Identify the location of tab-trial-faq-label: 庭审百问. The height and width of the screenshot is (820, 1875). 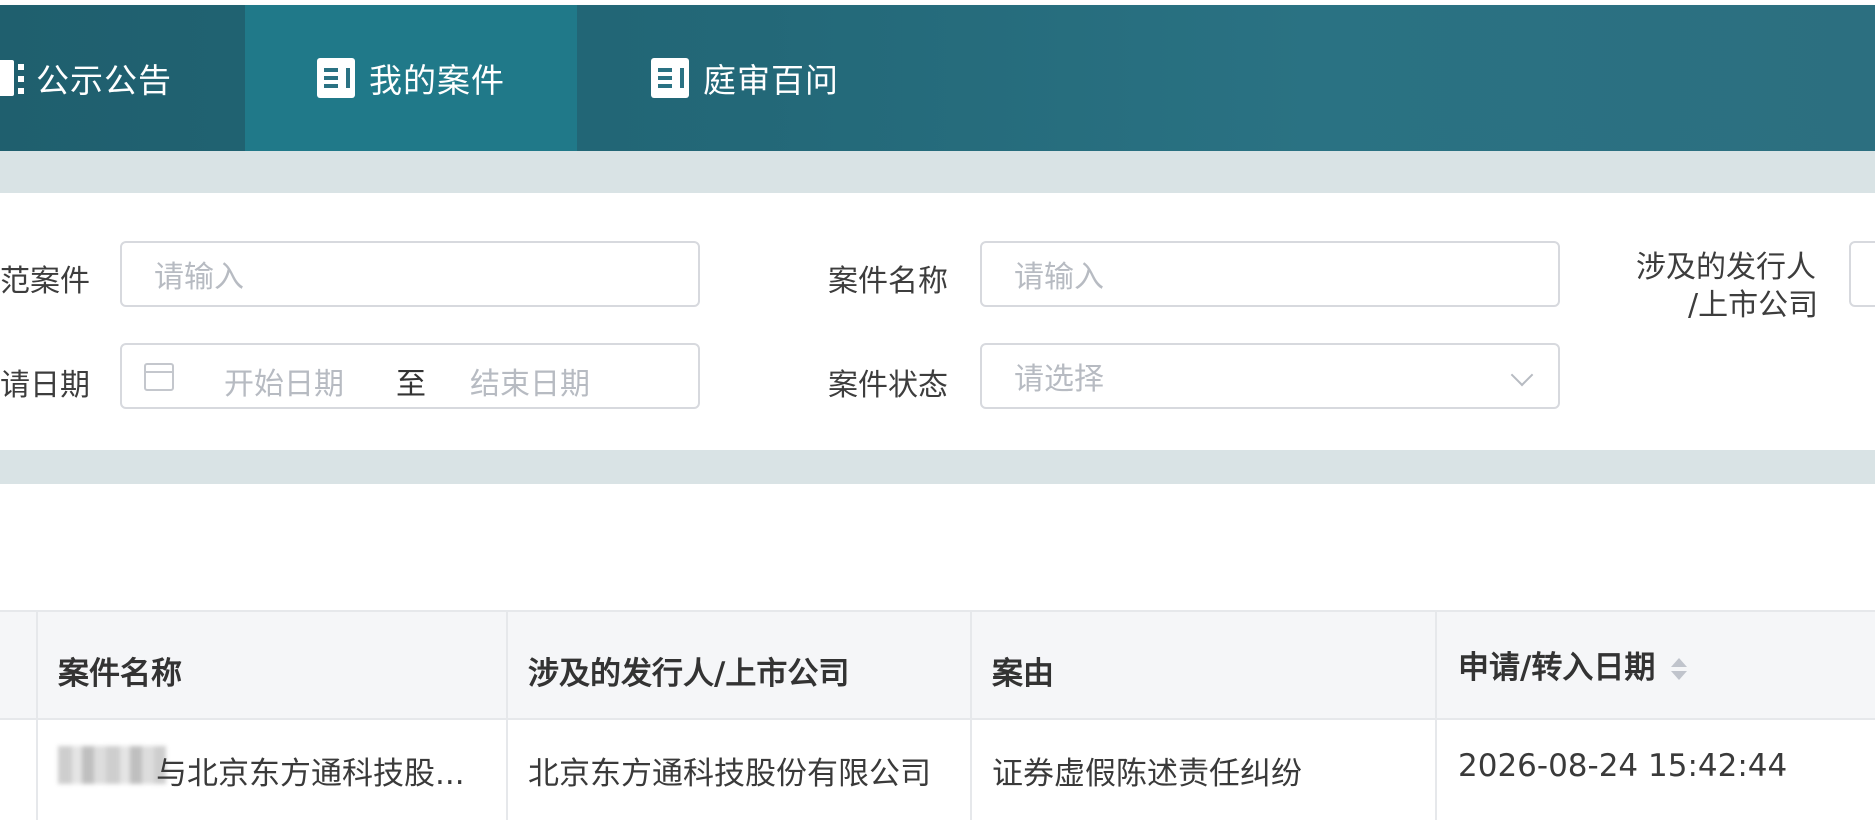
(771, 80).